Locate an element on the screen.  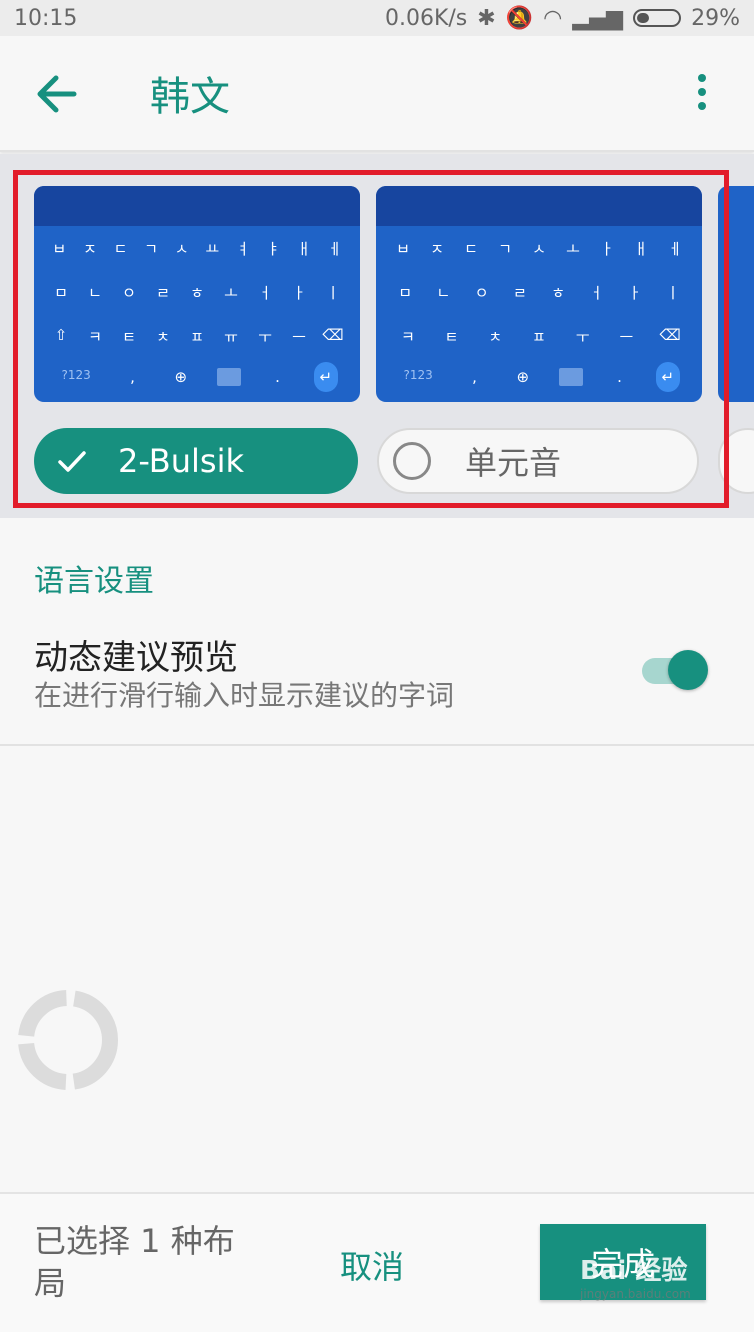
app-bar: 韩文 is located at coordinates (377, 94).